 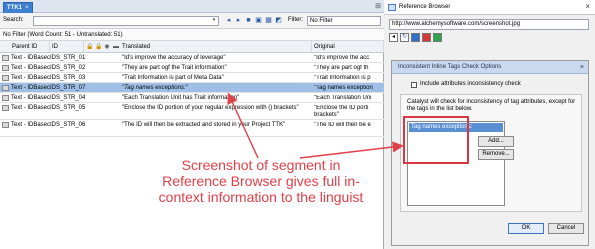 What do you see at coordinates (258, 20) in the screenshot?
I see `replace-icon: ▣` at bounding box center [258, 20].